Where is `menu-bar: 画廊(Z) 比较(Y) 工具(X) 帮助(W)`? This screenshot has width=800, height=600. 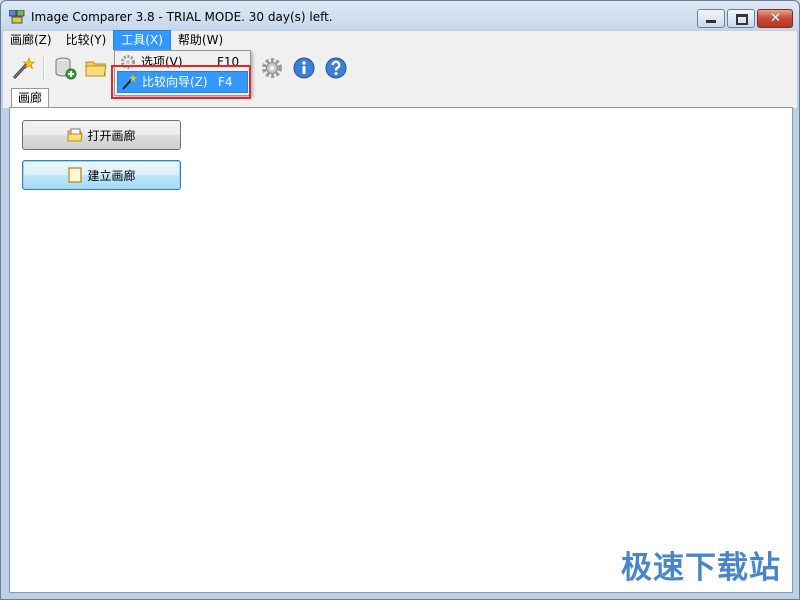
menu-bar: 画廊(Z) 比较(Y) 工具(X) 帮助(W) is located at coordinates (400, 40).